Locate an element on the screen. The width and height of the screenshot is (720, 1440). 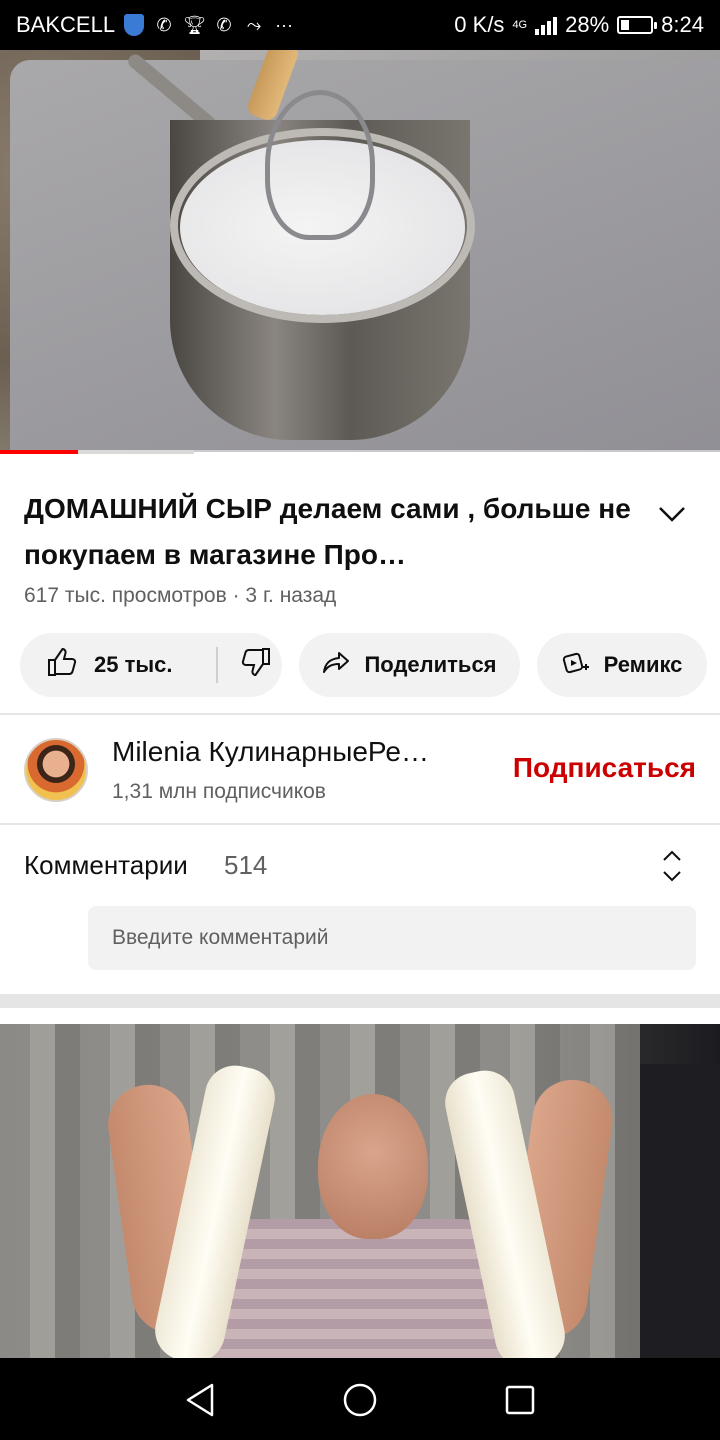
status-bar: BAKCELL ✆ 🏆︎ ✆ ⤳ ··· 0 K/s 4G 28% 8:24 is located at coordinates (360, 25).